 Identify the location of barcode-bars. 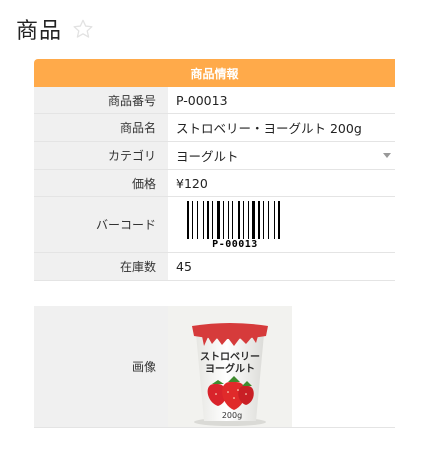
(233, 219).